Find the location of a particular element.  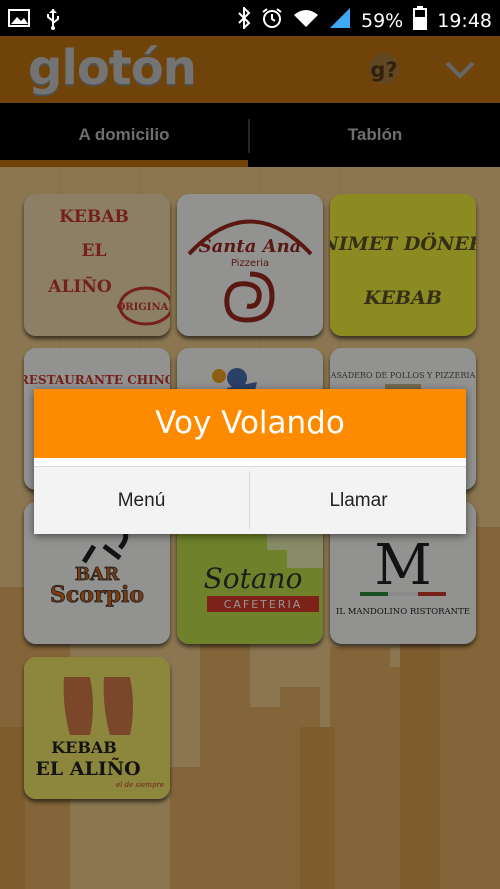

call-button: Llamar is located at coordinates (358, 500).